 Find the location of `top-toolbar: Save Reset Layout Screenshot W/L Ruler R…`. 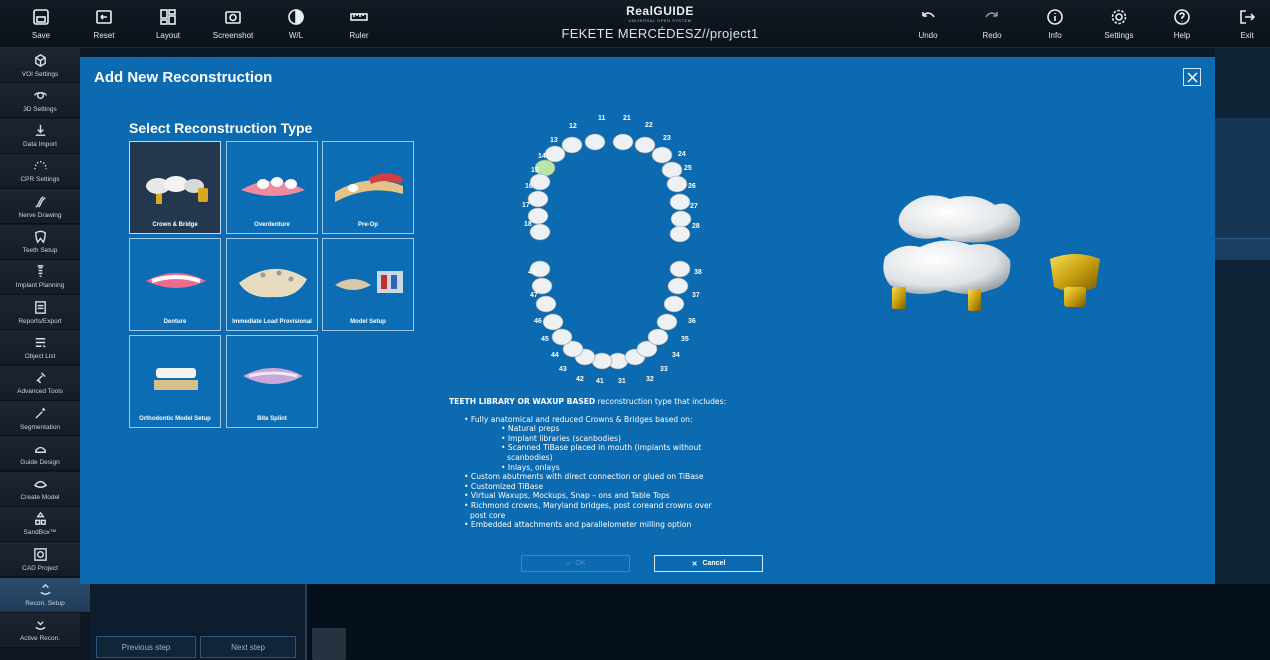

top-toolbar: Save Reset Layout Screenshot W/L Ruler R… is located at coordinates (635, 24).